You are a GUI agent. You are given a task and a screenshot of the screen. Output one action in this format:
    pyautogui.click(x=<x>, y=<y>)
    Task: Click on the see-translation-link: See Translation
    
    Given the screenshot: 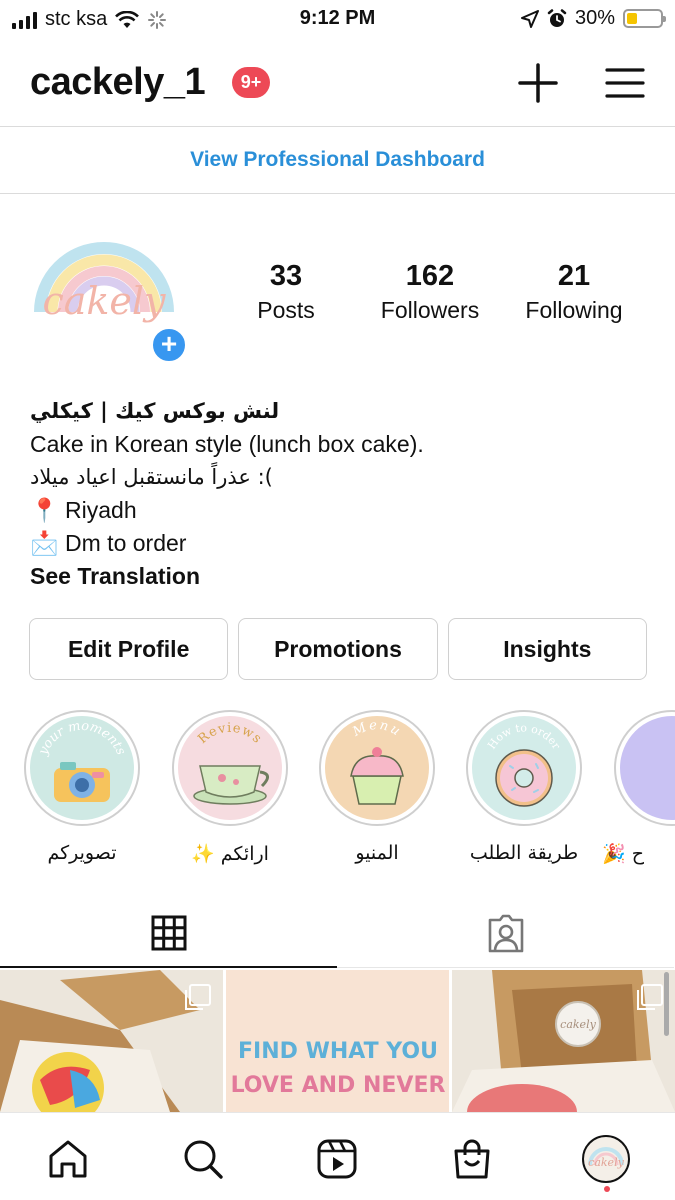 What is the action you would take?
    pyautogui.click(x=340, y=576)
    